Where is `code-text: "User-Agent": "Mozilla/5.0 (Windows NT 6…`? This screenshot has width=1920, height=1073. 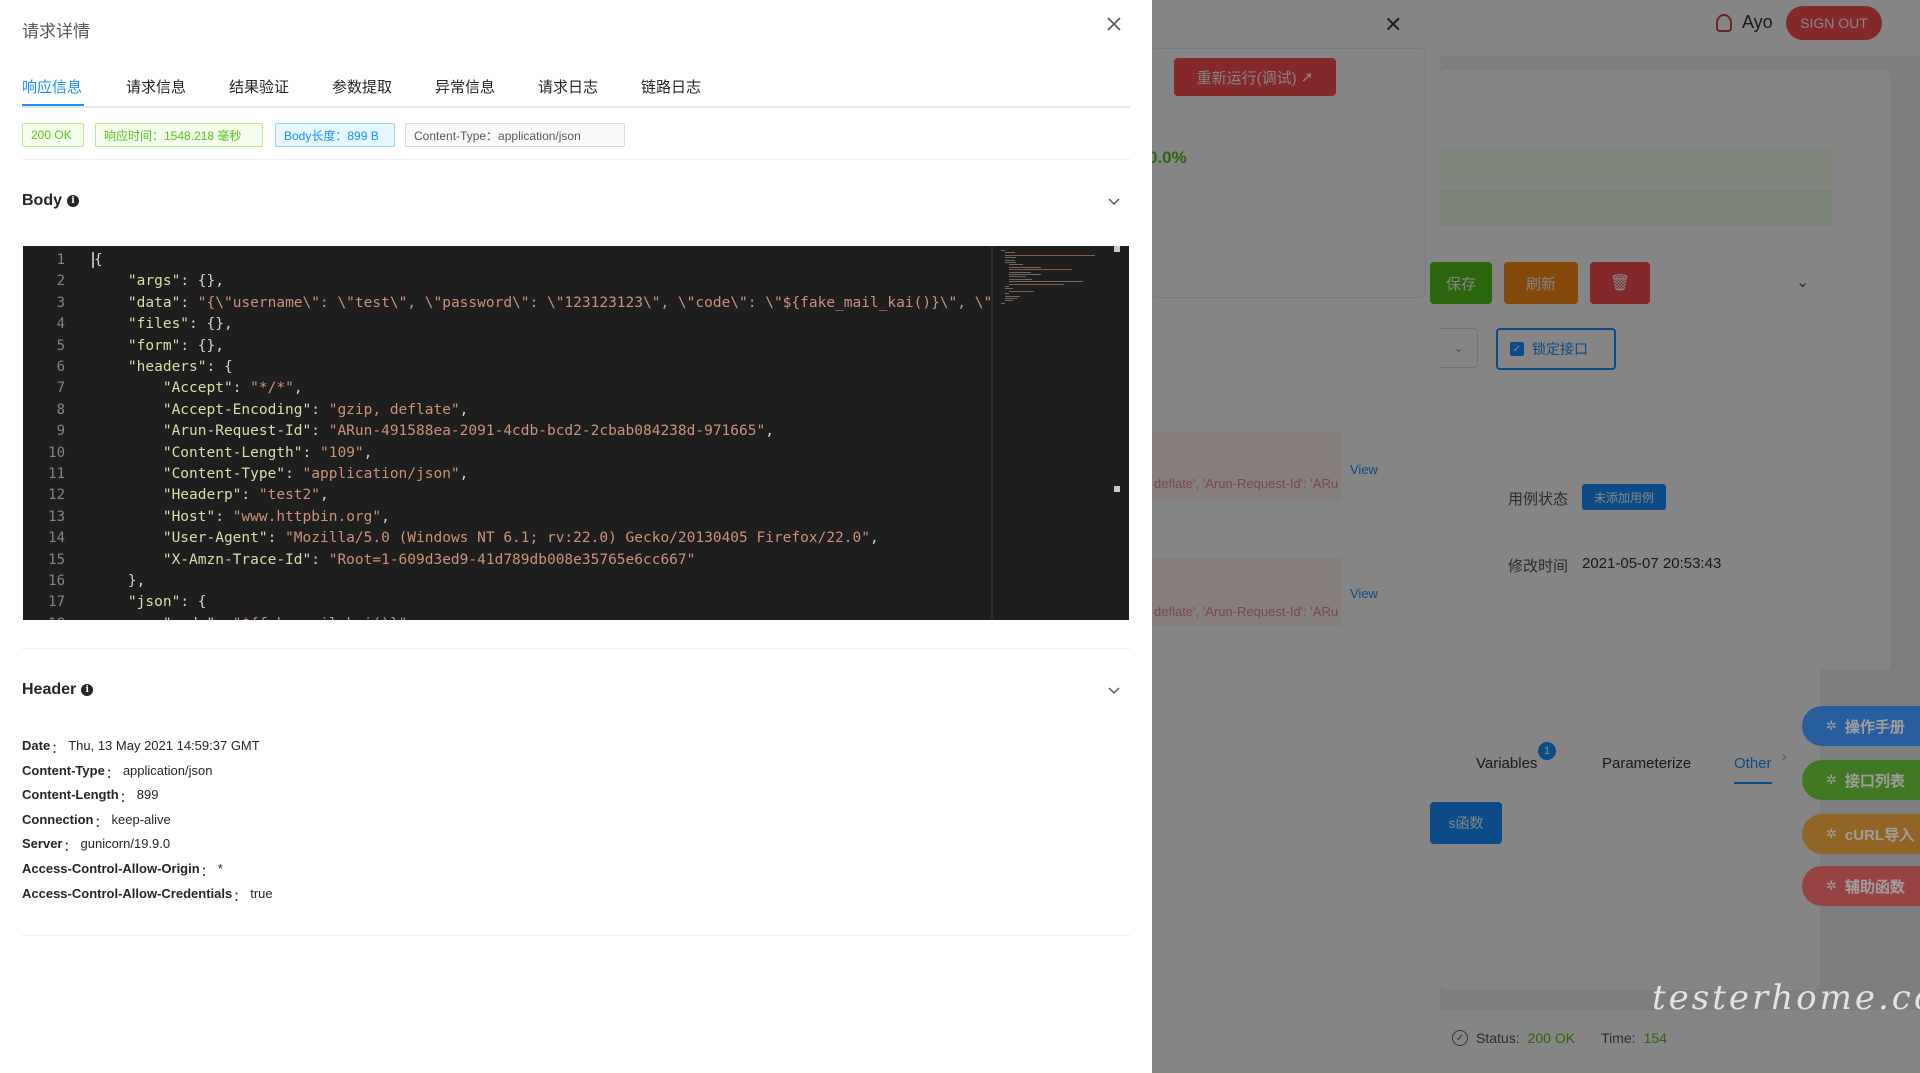 code-text: "User-Agent": "Mozilla/5.0 (Windows NT 6… is located at coordinates (520, 538).